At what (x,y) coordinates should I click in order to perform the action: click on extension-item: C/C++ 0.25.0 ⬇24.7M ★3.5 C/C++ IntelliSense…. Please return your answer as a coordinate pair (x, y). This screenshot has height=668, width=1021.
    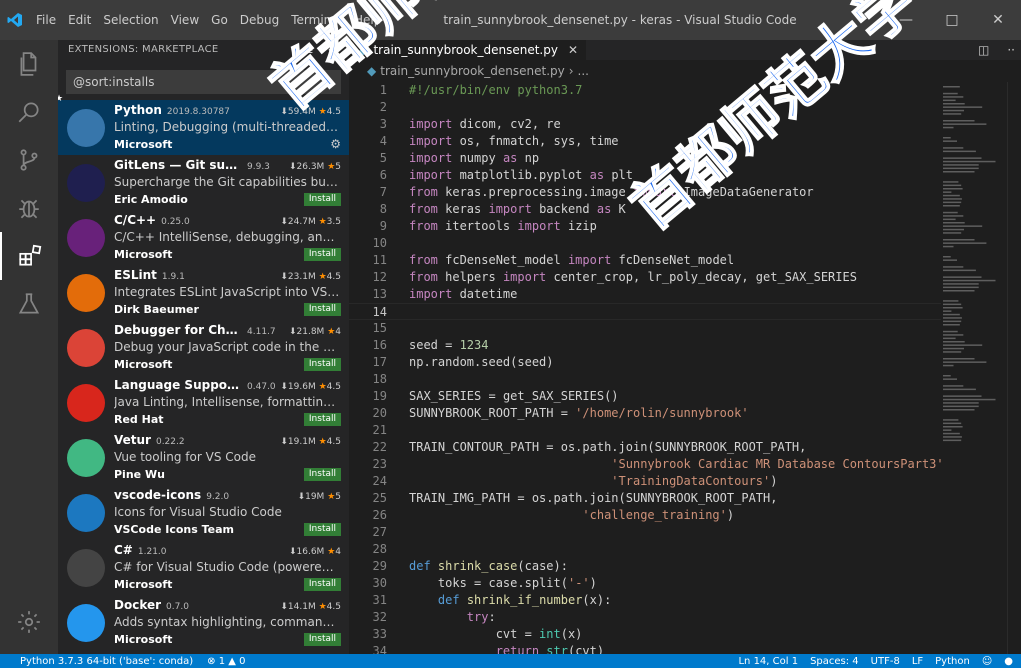
    Looking at the image, I should click on (203, 237).